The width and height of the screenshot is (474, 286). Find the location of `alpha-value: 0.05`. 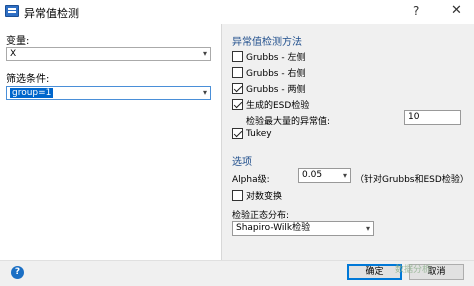

alpha-value: 0.05 is located at coordinates (312, 175).